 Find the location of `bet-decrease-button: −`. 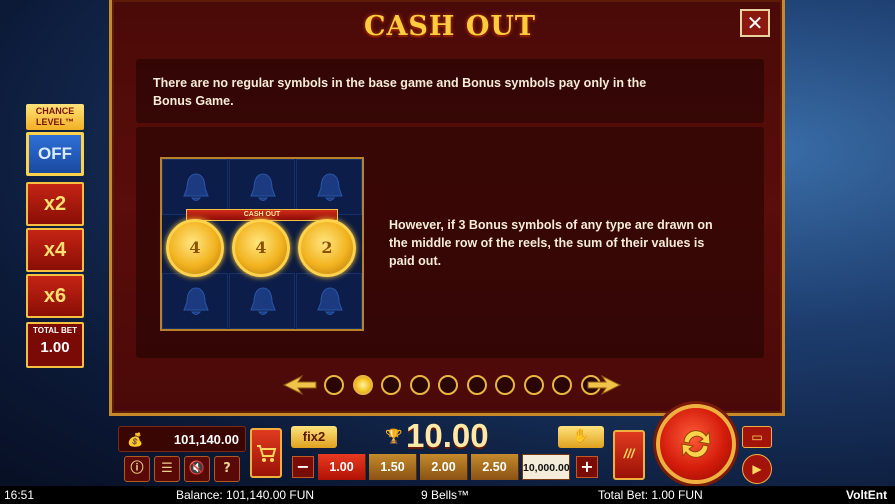

bet-decrease-button: − is located at coordinates (303, 467).